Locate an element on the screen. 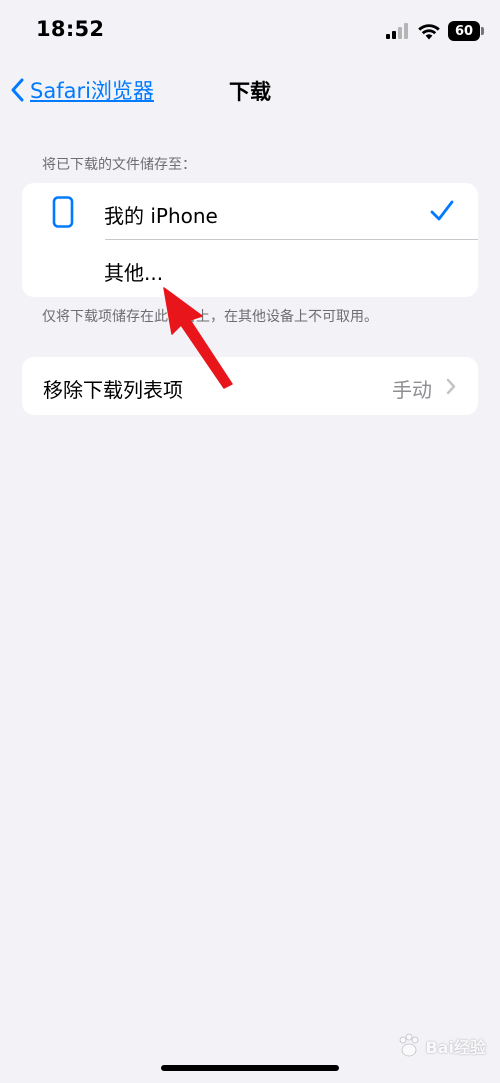 The image size is (500, 1083). page-title: 下载 is located at coordinates (250, 92).